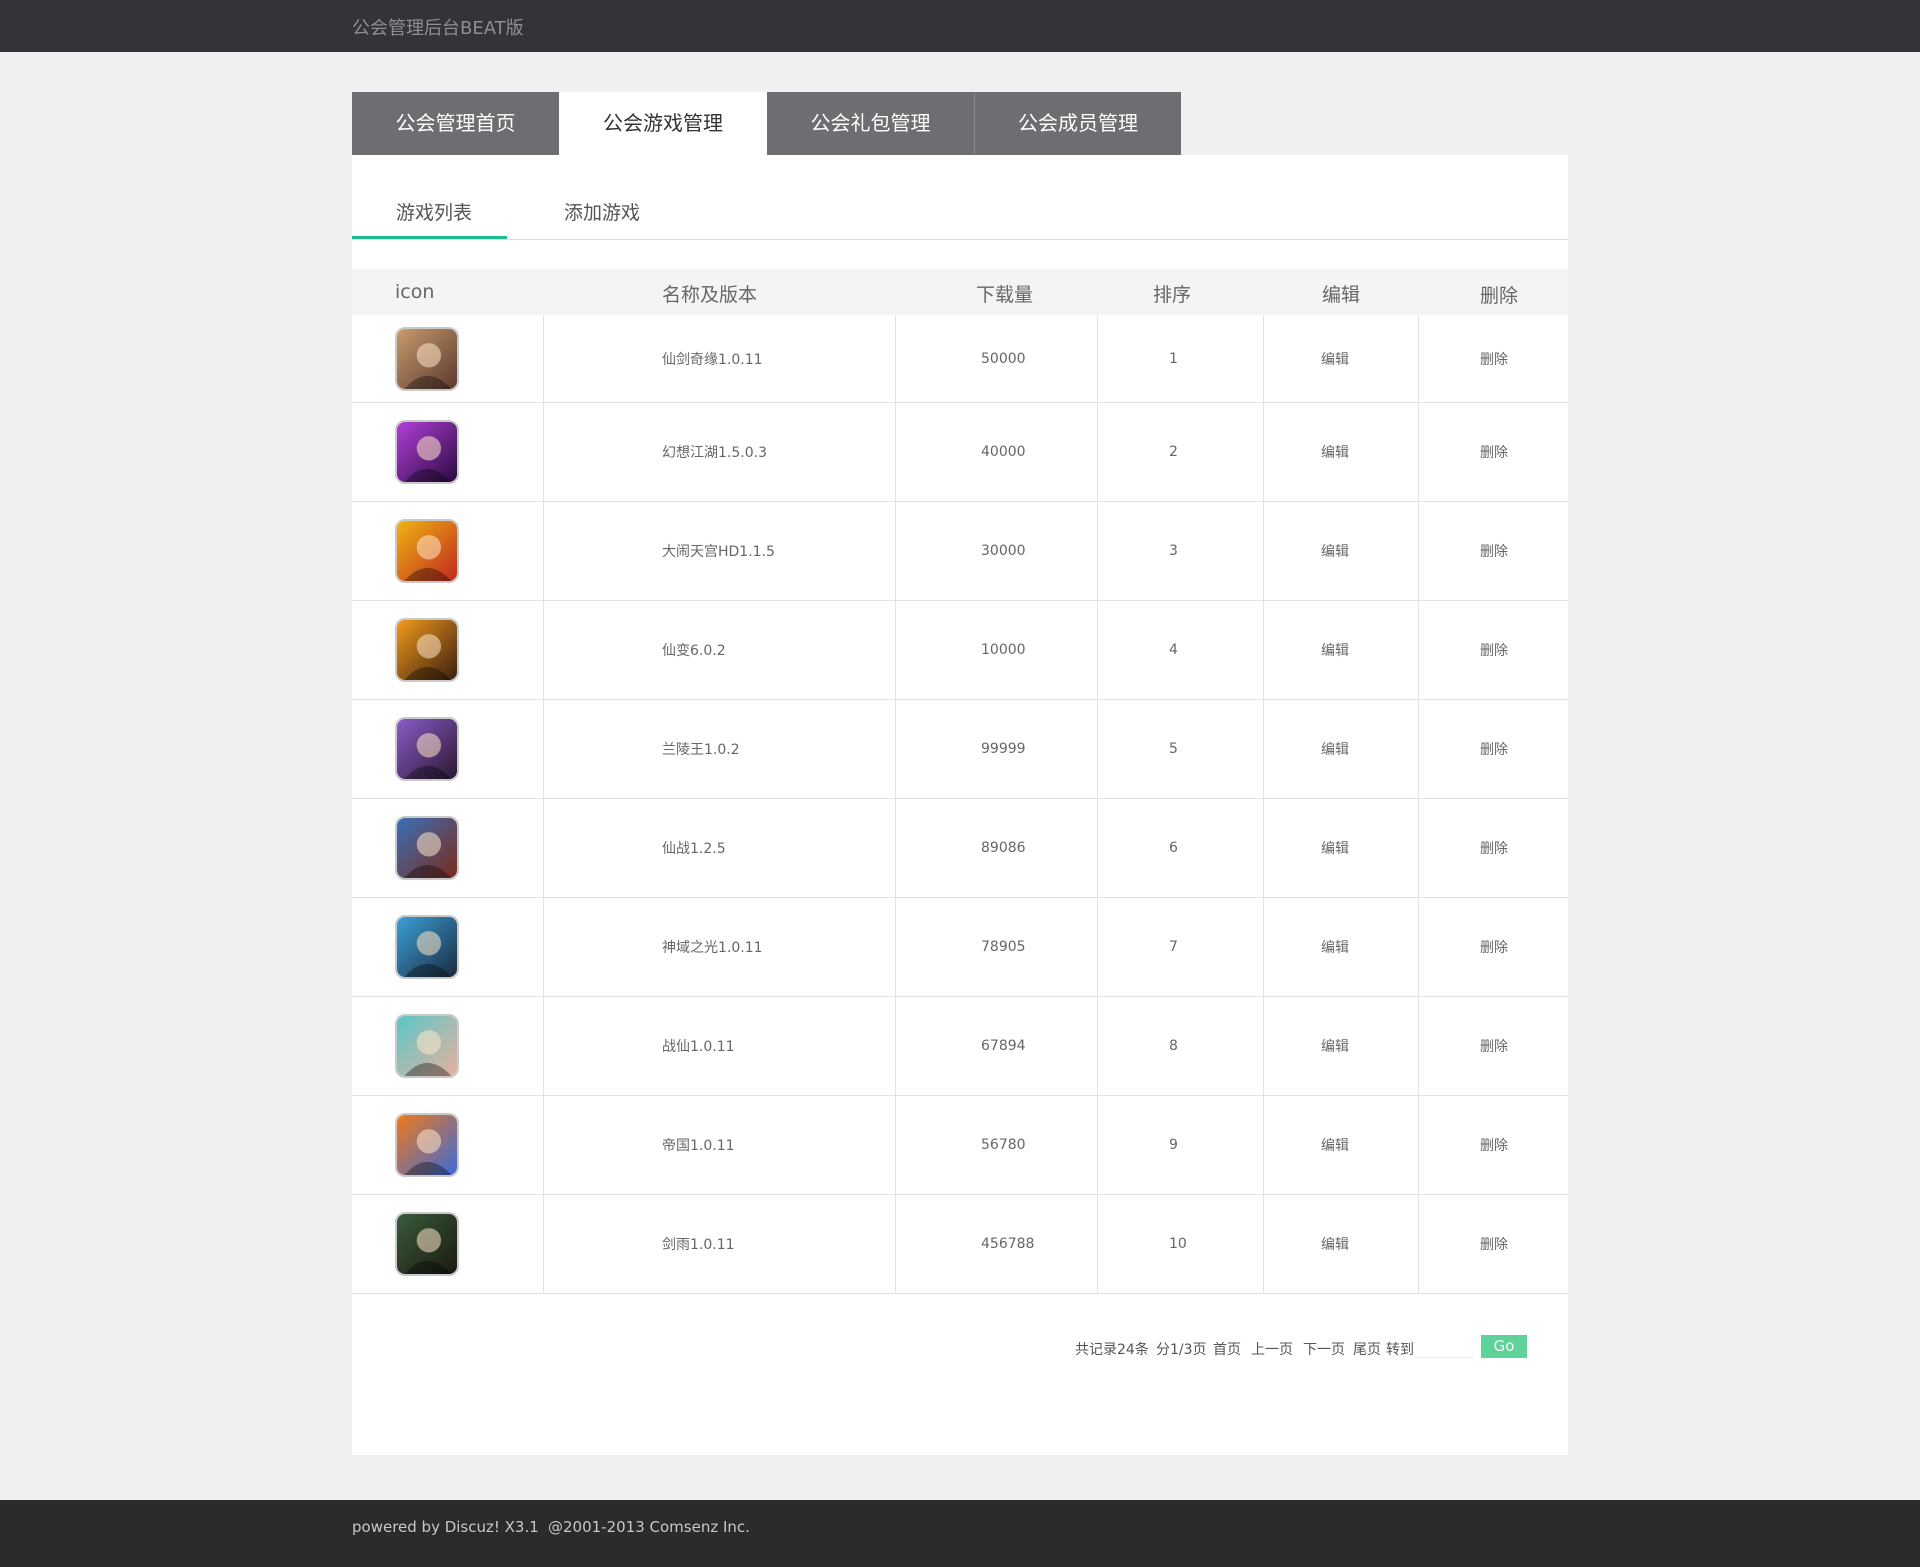 This screenshot has height=1567, width=1920. What do you see at coordinates (960, 1145) in the screenshot?
I see `table-row: 帝国1.0.11 56780 9 编辑 删除` at bounding box center [960, 1145].